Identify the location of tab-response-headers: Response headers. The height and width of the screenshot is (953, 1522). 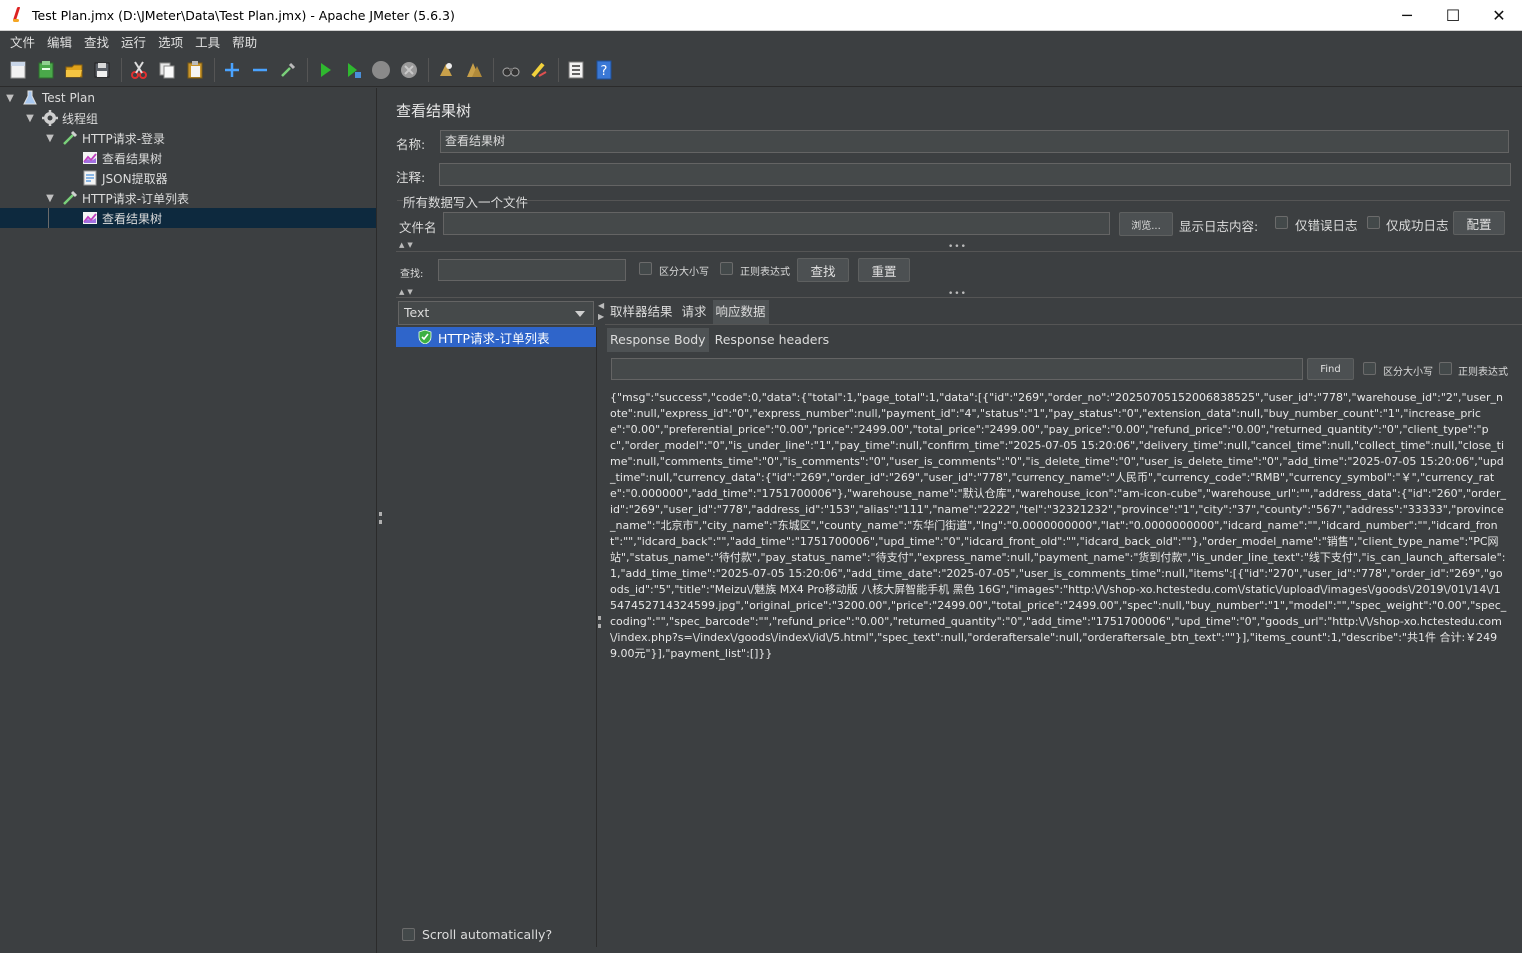
(772, 340).